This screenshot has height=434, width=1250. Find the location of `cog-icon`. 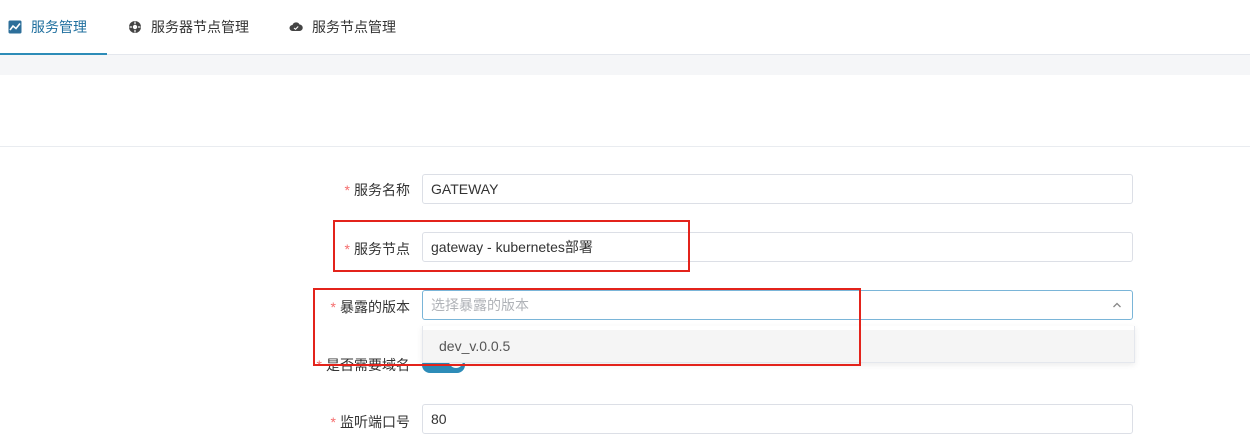

cog-icon is located at coordinates (135, 27).